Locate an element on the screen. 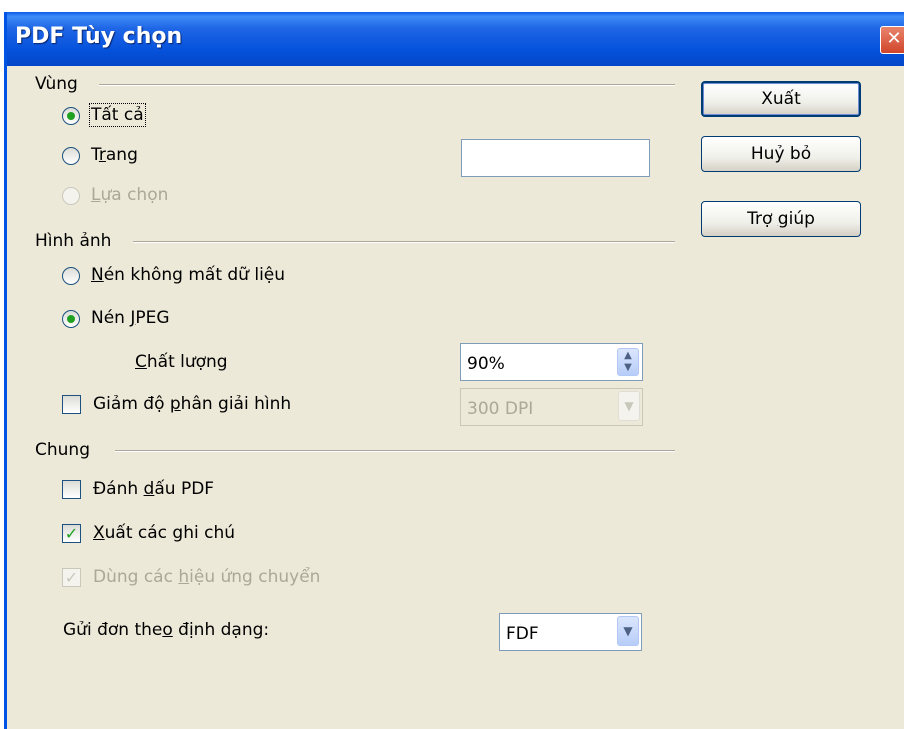 The width and height of the screenshot is (904, 729). export-button: Xuất is located at coordinates (781, 99).